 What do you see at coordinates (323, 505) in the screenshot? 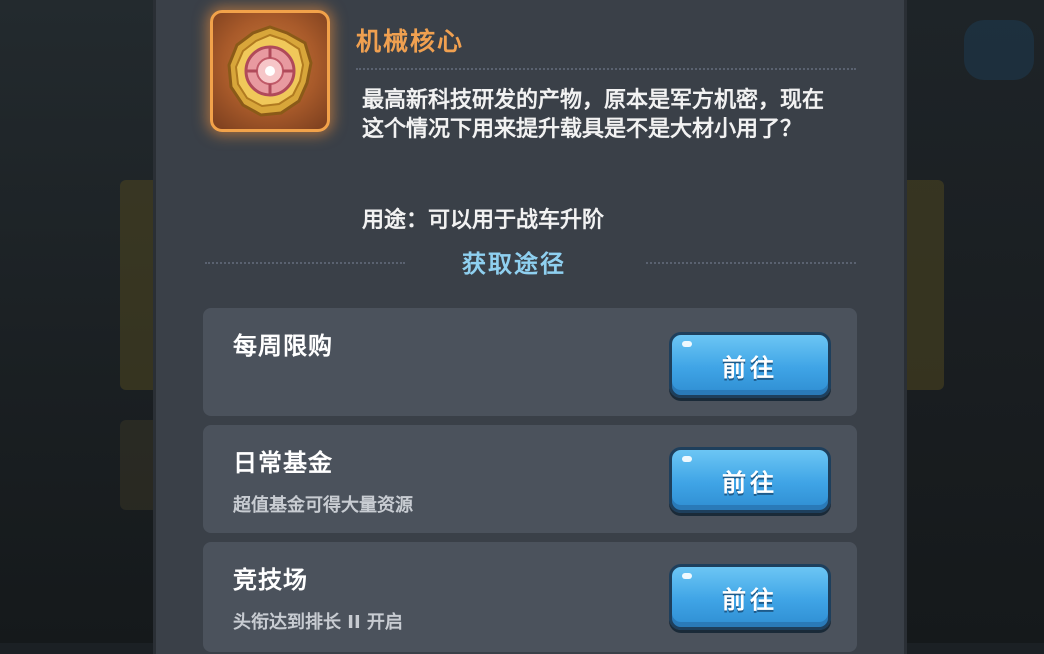
I see `source-subtitle: 超值基金可得大量资源` at bounding box center [323, 505].